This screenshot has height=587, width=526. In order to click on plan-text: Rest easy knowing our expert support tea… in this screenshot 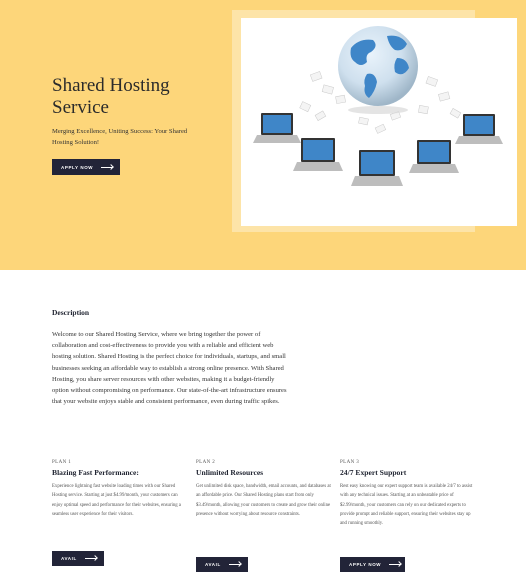, I will do `click(406, 505)`.